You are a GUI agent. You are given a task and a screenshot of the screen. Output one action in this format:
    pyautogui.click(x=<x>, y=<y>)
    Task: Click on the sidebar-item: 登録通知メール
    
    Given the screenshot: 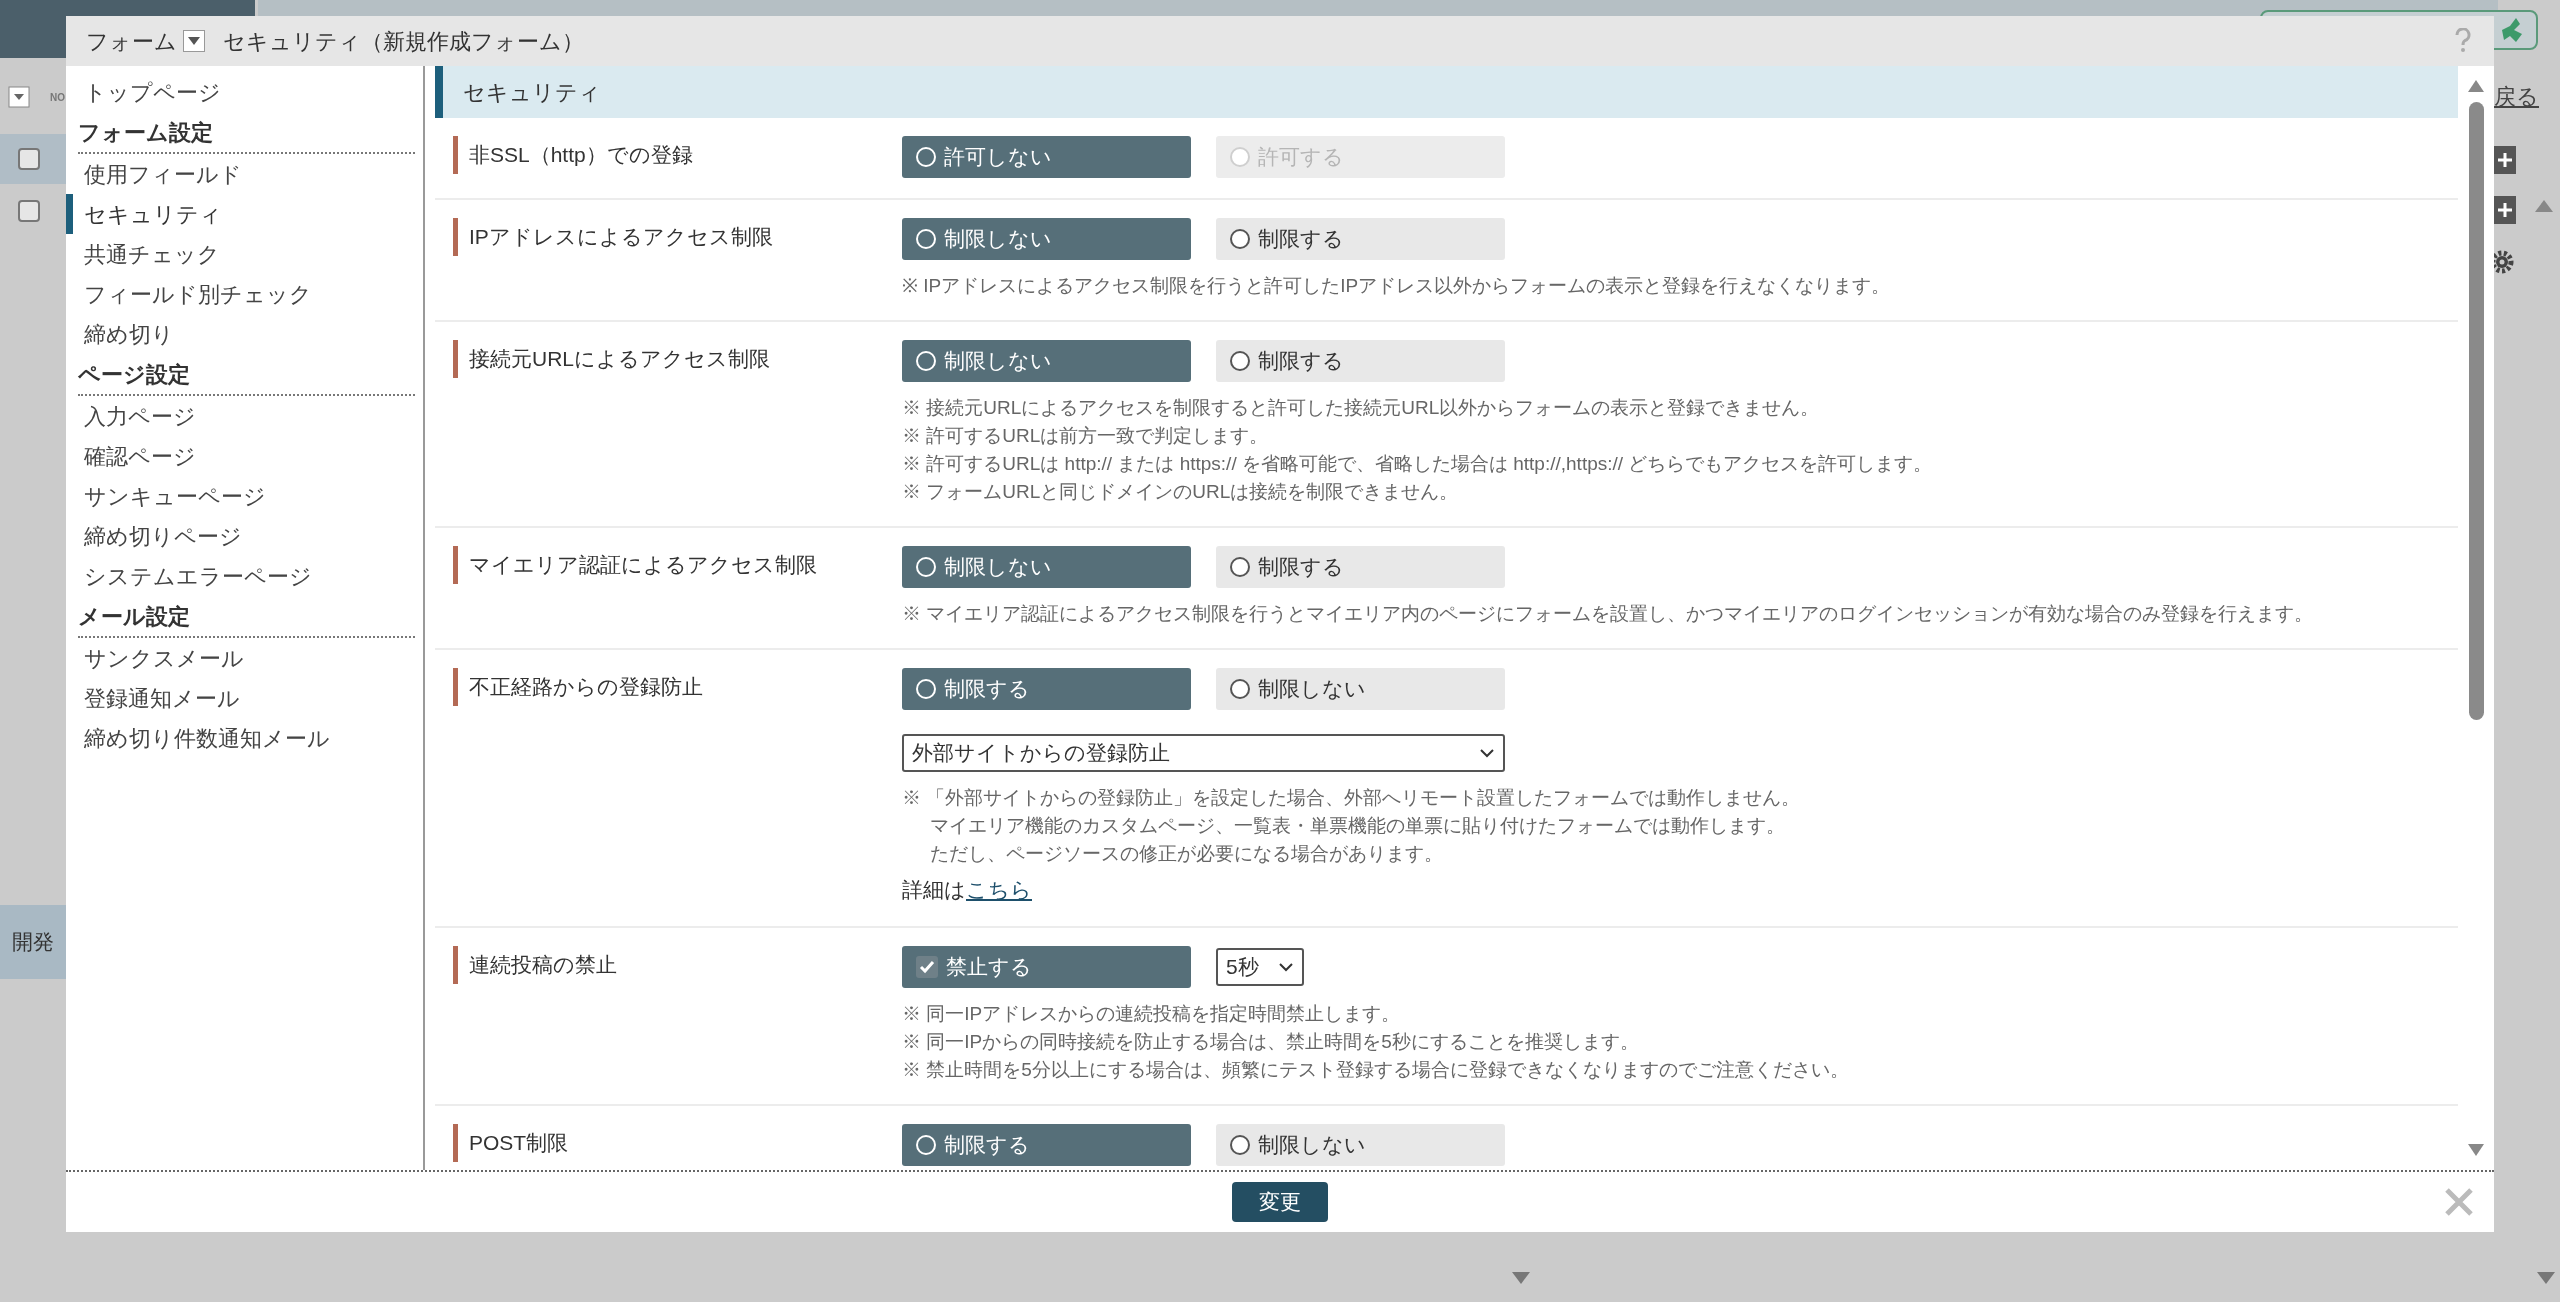 What is the action you would take?
    pyautogui.click(x=240, y=698)
    